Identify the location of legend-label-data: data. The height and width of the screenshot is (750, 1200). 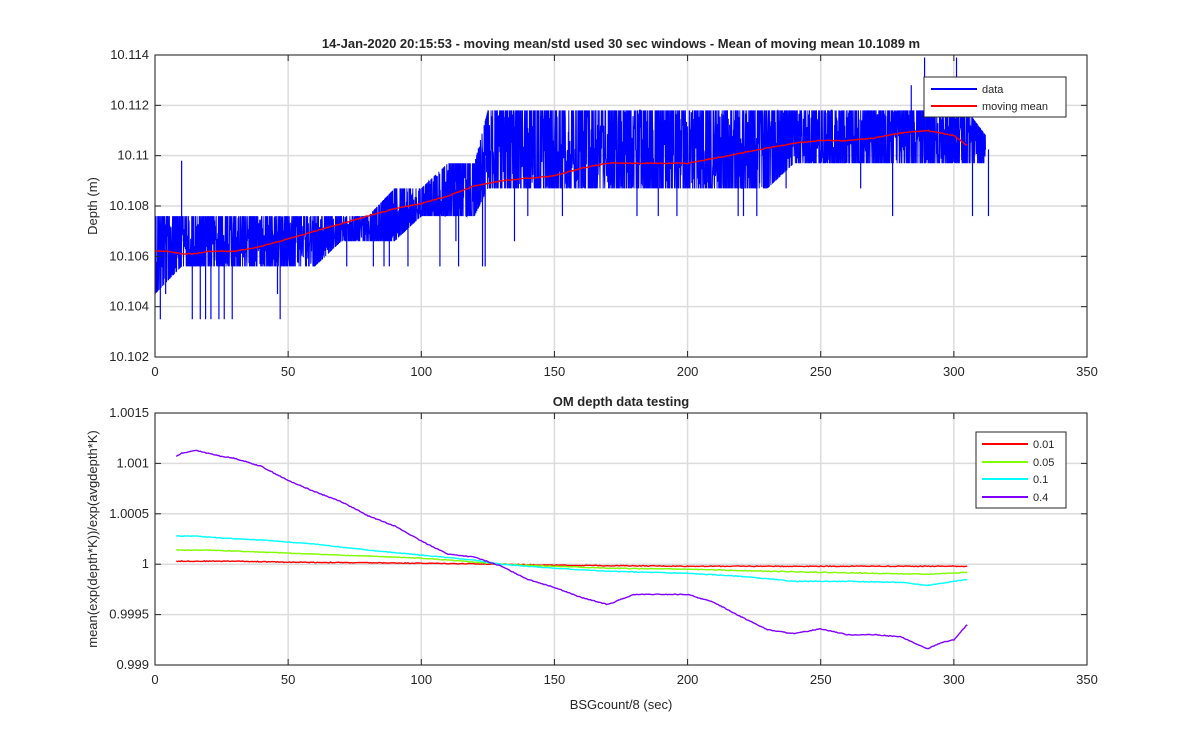
(993, 90).